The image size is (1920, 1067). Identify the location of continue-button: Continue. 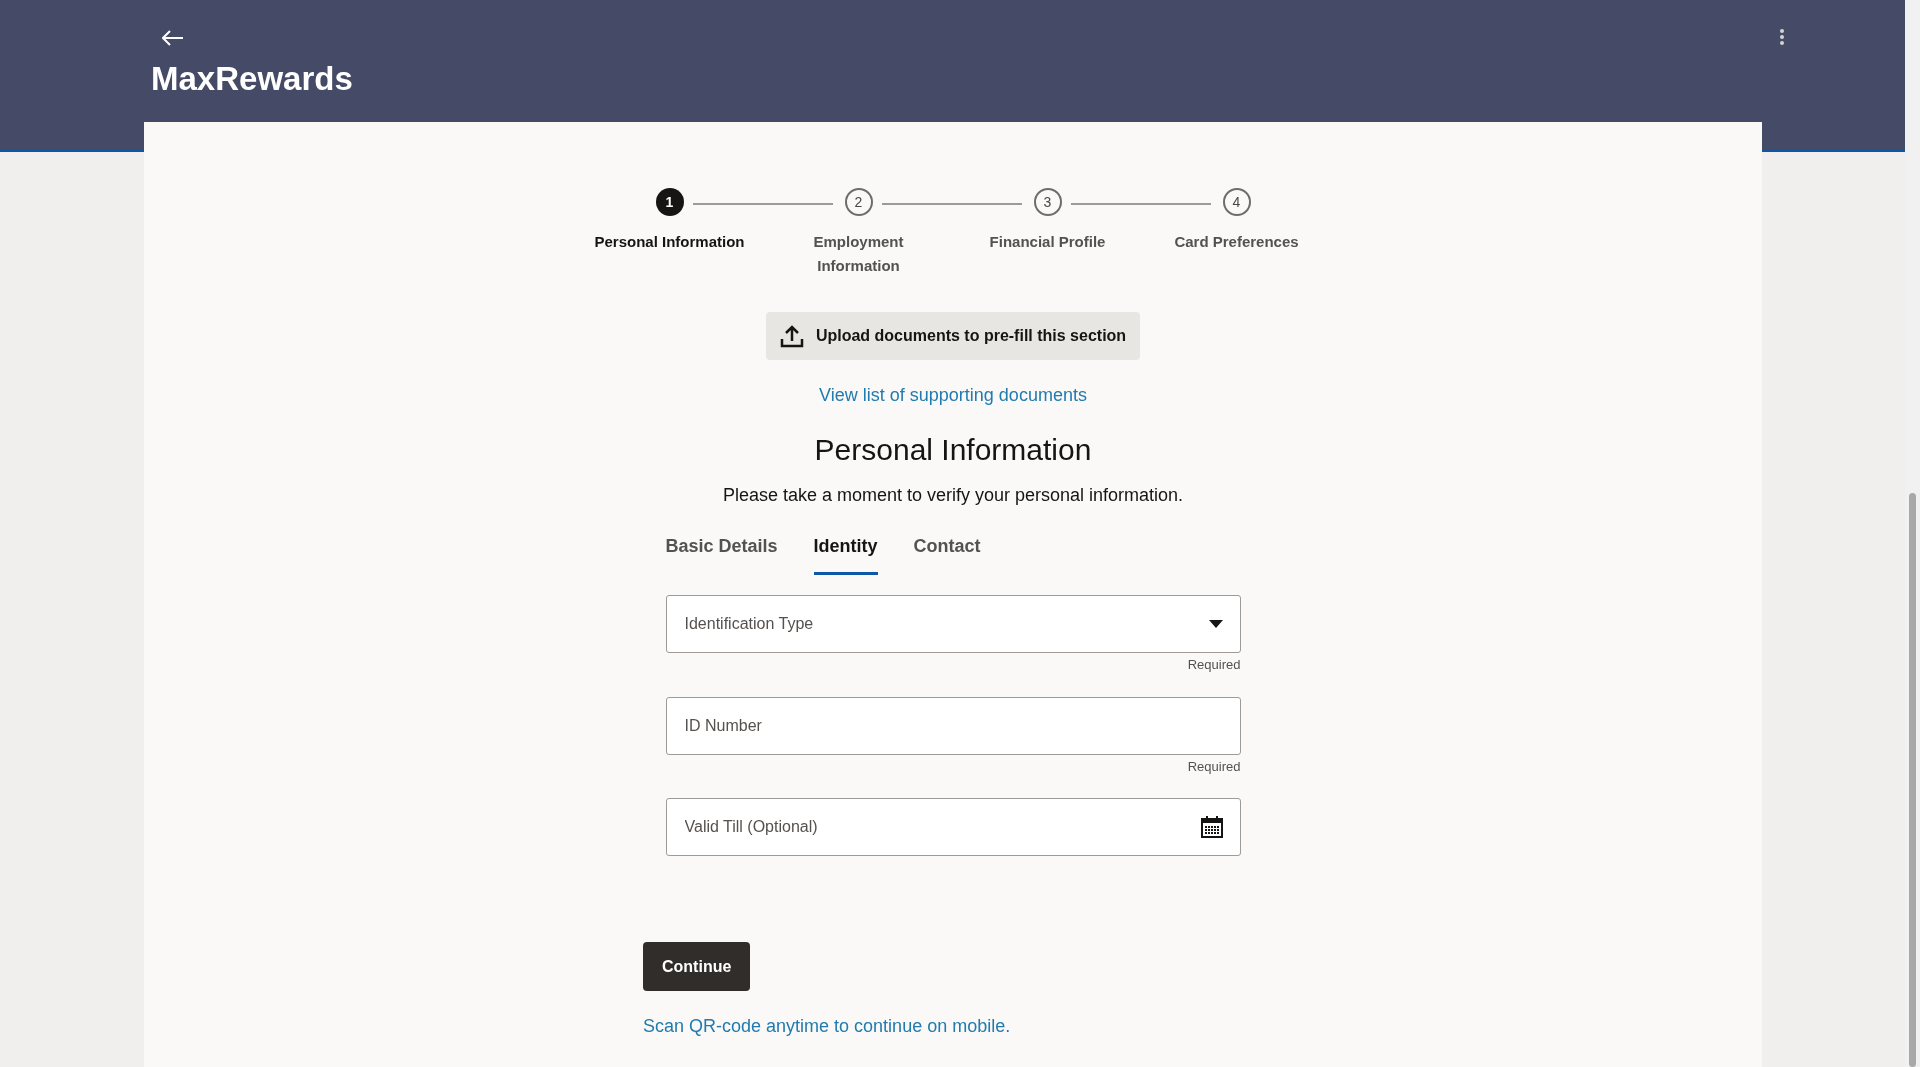
(697, 966).